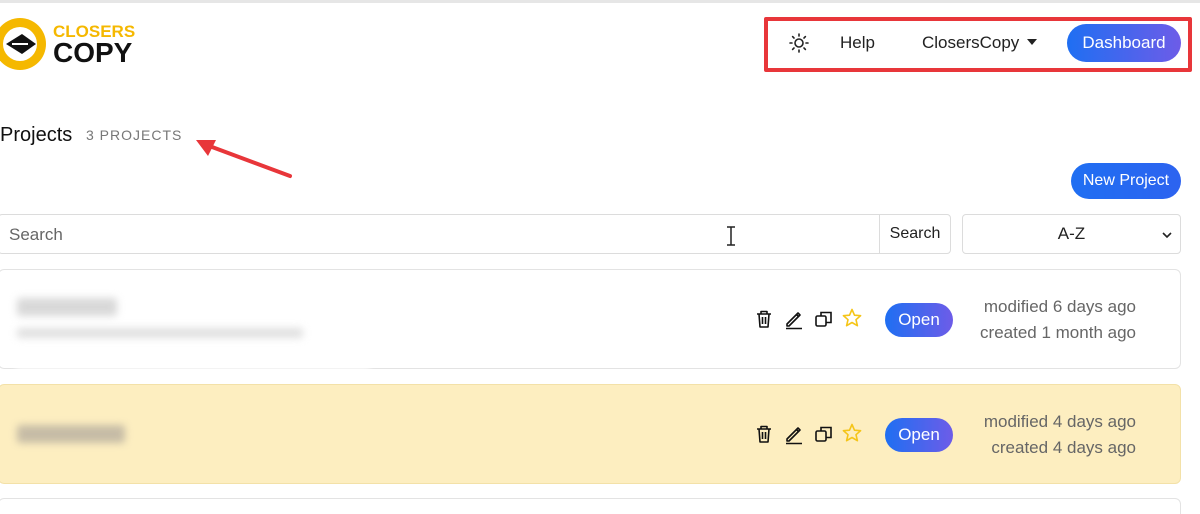 The width and height of the screenshot is (1200, 514). What do you see at coordinates (1124, 43) in the screenshot?
I see `dashboard-button: Dashboard` at bounding box center [1124, 43].